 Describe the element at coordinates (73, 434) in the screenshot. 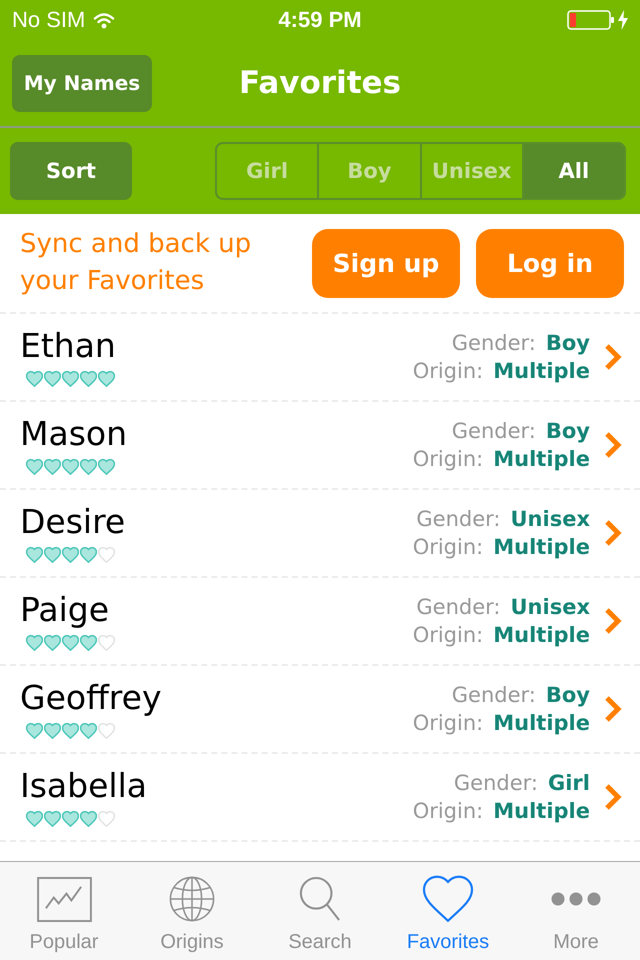

I see `baby-name: Mason` at that location.